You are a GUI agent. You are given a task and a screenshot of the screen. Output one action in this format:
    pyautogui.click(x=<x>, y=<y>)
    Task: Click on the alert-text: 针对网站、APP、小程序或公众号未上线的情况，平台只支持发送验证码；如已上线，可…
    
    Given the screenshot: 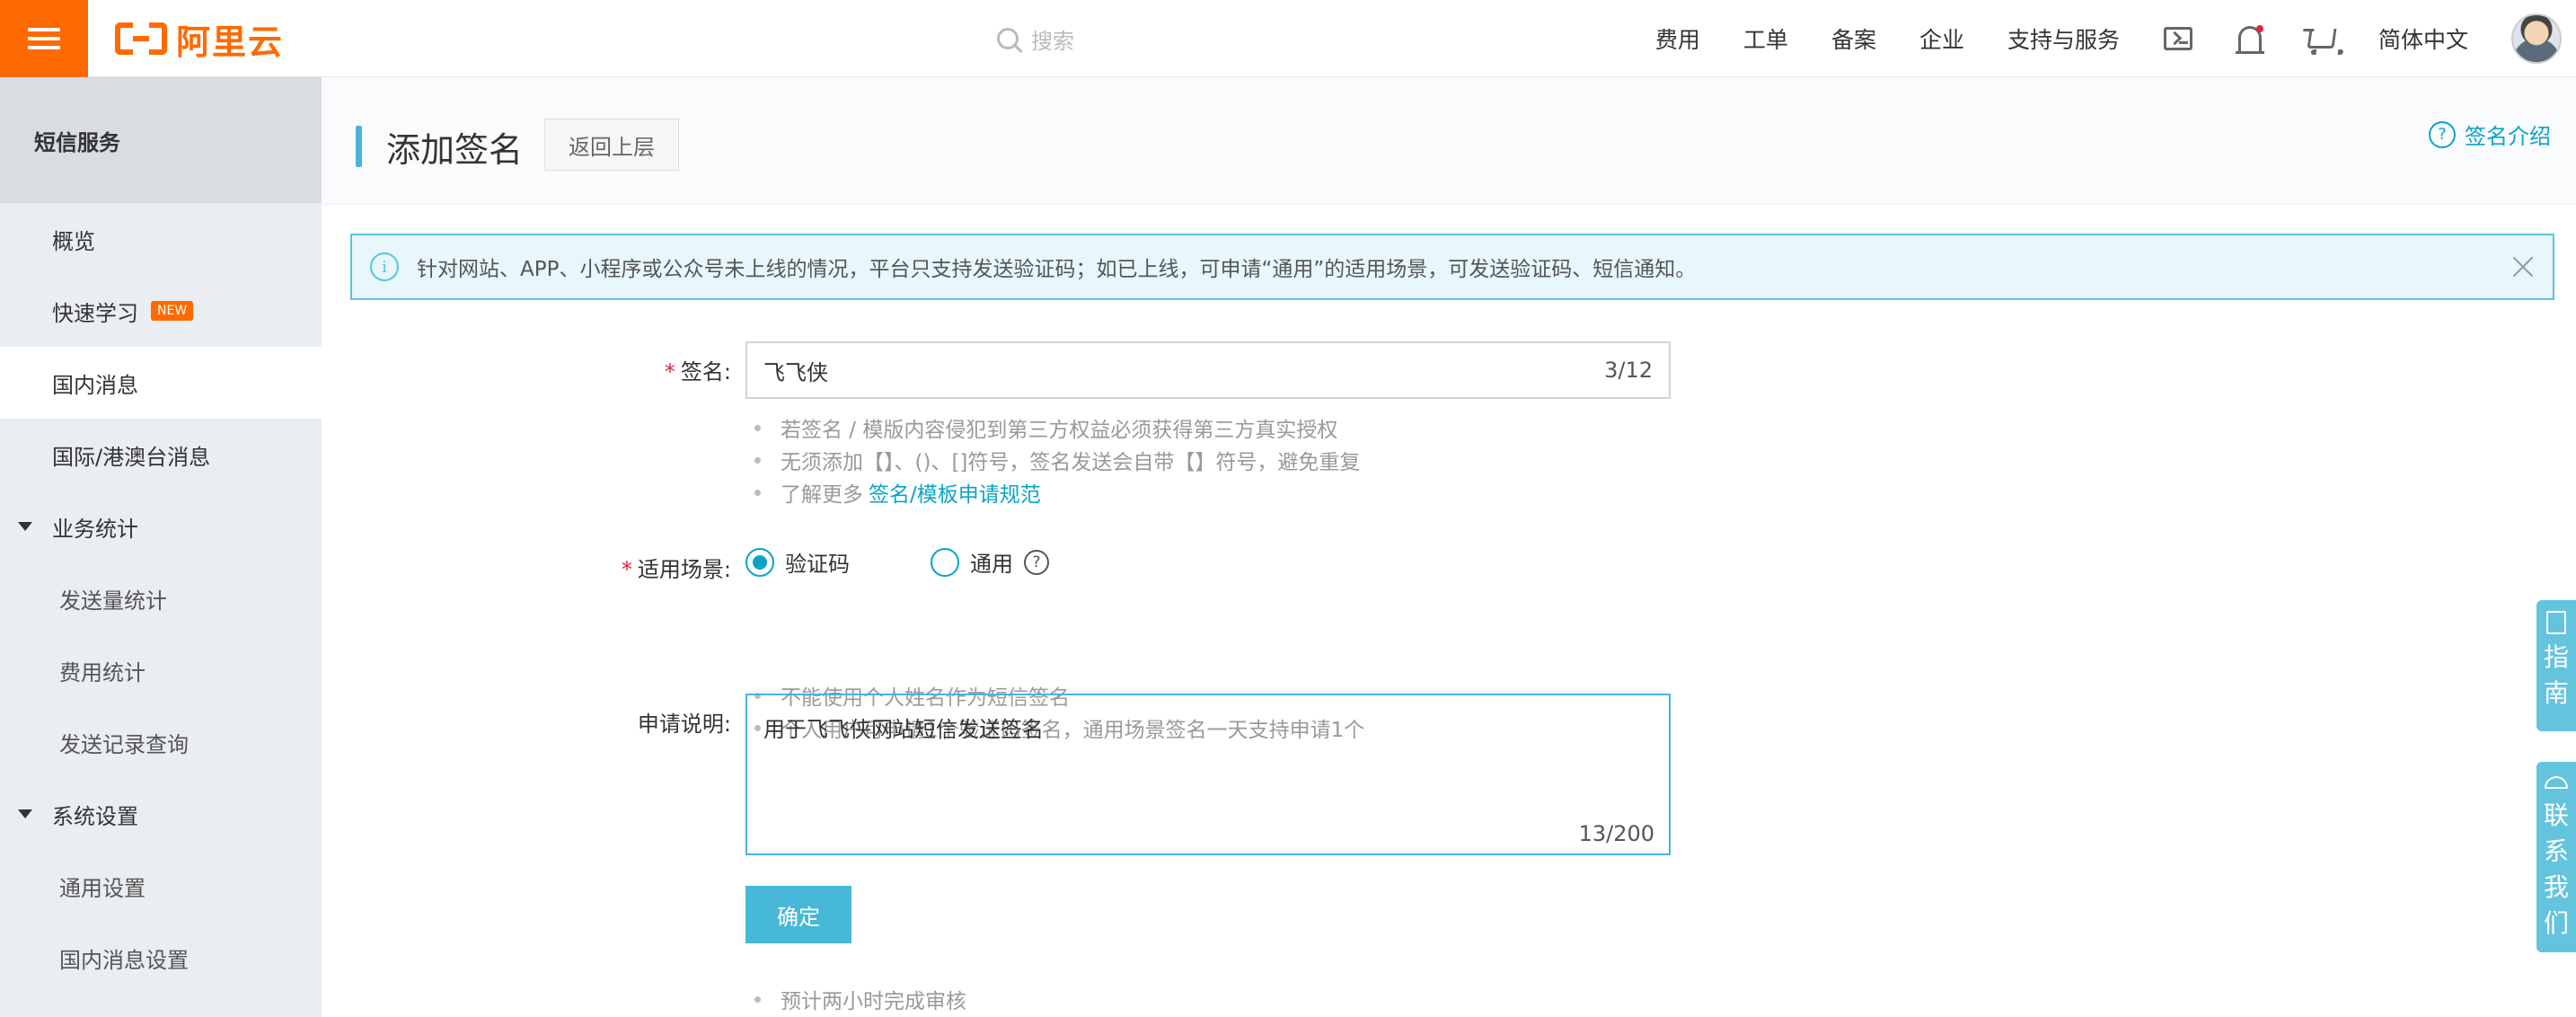 What is the action you would take?
    pyautogui.click(x=1057, y=269)
    